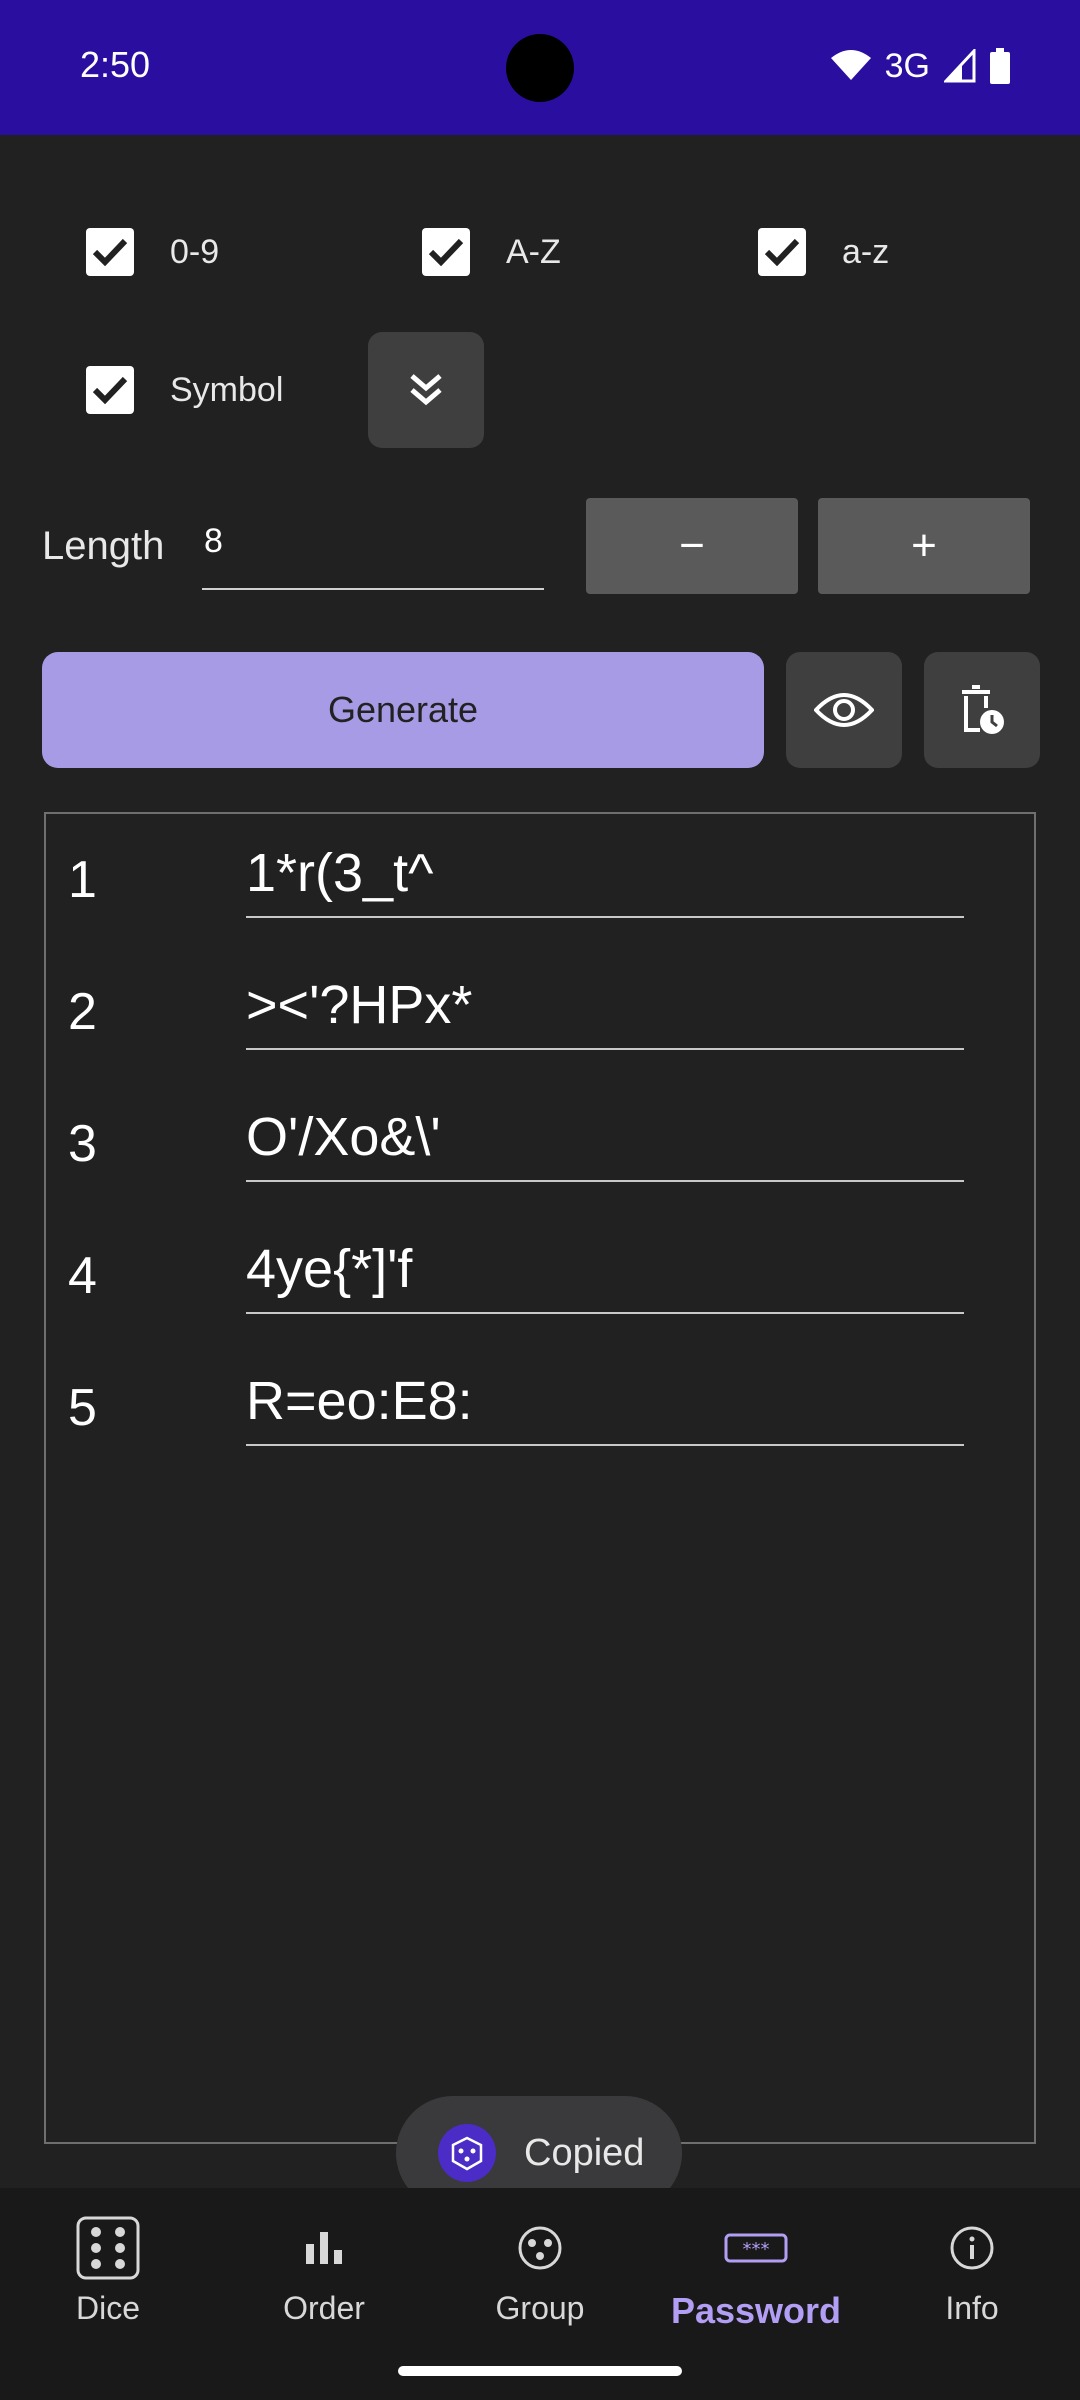  Describe the element at coordinates (540, 2277) in the screenshot. I see `nav-item-group: Group` at that location.